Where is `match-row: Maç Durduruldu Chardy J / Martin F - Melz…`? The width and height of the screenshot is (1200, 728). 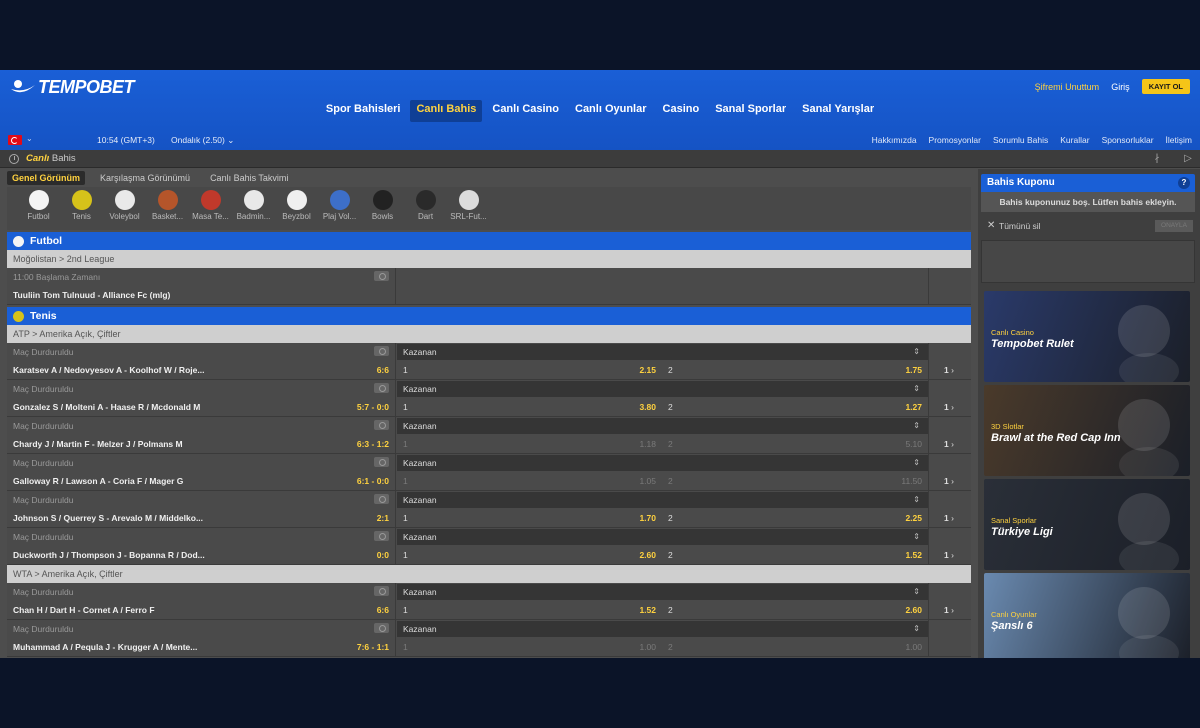
match-row: Maç Durduruldu Chardy J / Martin F - Melz… is located at coordinates (489, 435).